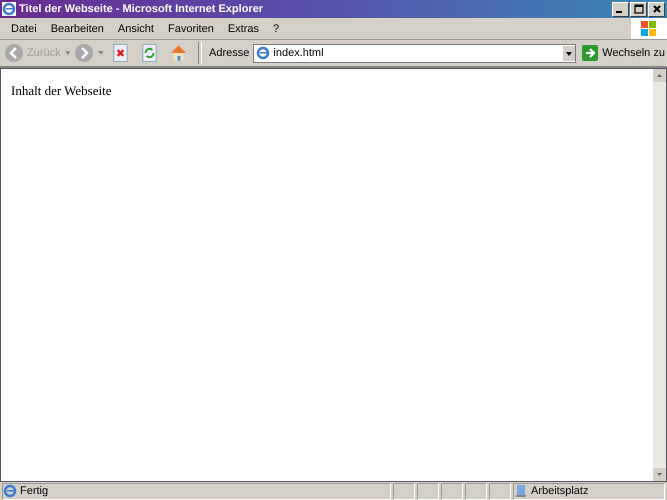 The image size is (667, 500). What do you see at coordinates (77, 28) in the screenshot?
I see `menu-item: Bearbeiten` at bounding box center [77, 28].